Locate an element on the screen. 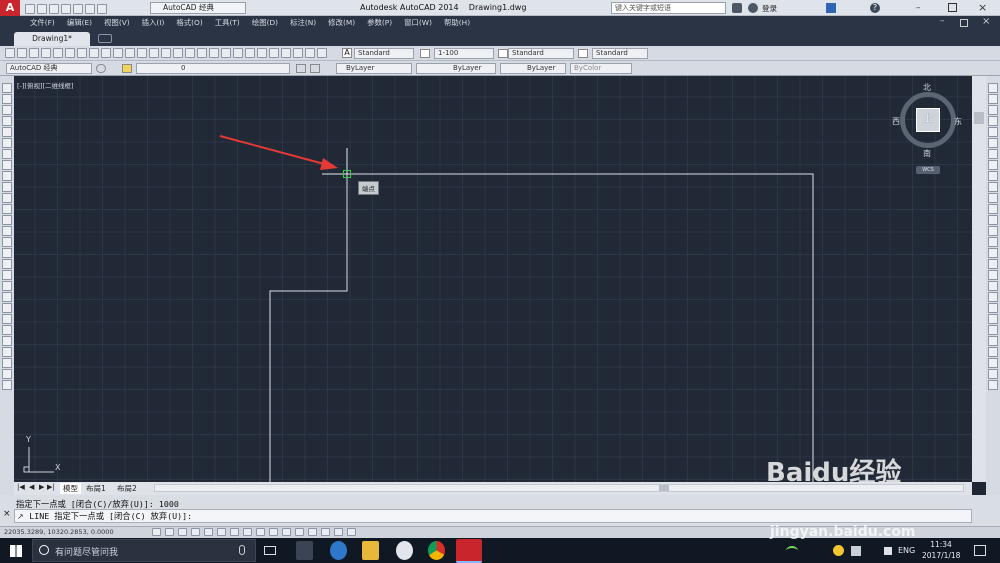 This screenshot has height=563, width=1000. workspace-select: AutoCAD 经典 is located at coordinates (49, 68).